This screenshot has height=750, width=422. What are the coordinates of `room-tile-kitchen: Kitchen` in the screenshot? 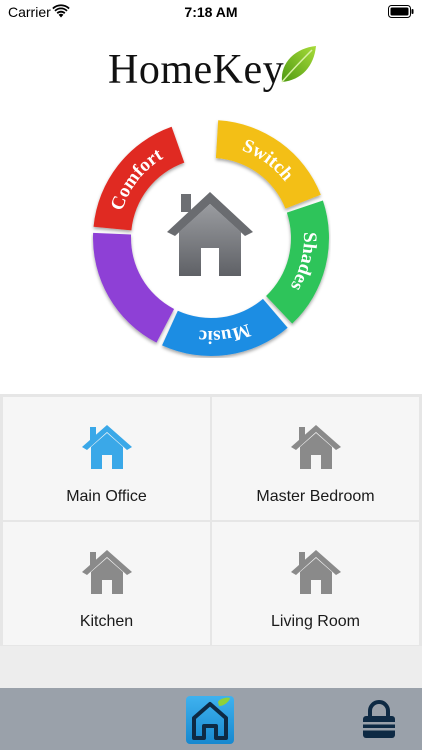 It's located at (106, 583).